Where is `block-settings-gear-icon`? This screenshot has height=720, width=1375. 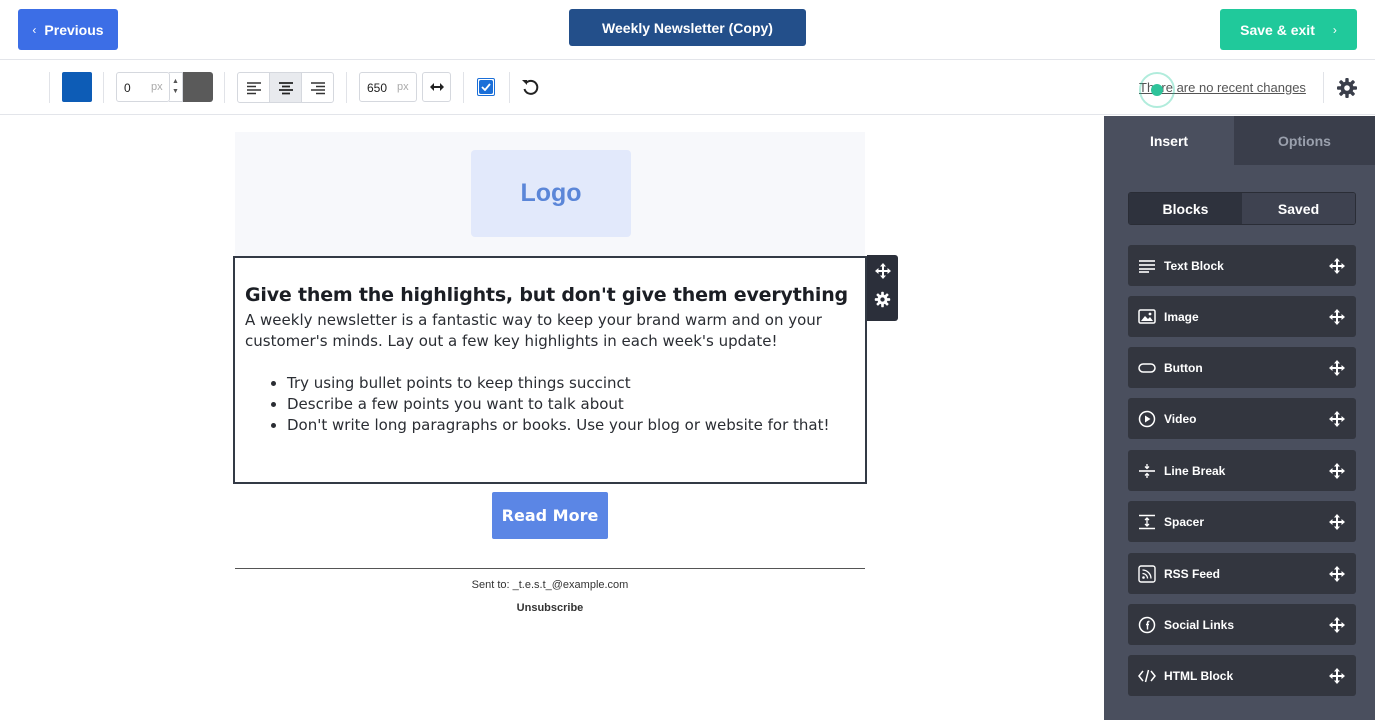
block-settings-gear-icon is located at coordinates (882, 302).